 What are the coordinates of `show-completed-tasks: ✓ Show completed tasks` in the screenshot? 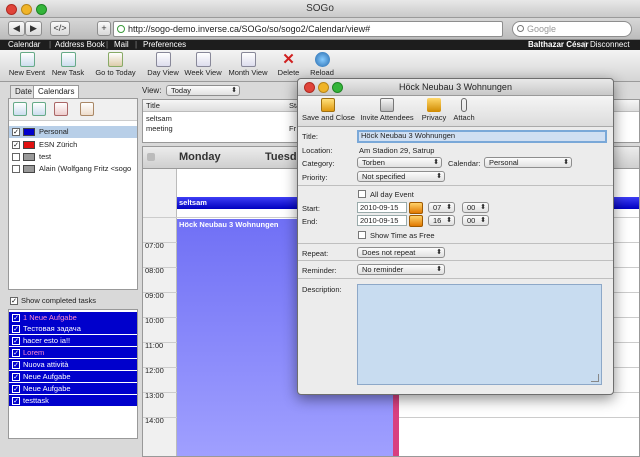 It's located at (73, 301).